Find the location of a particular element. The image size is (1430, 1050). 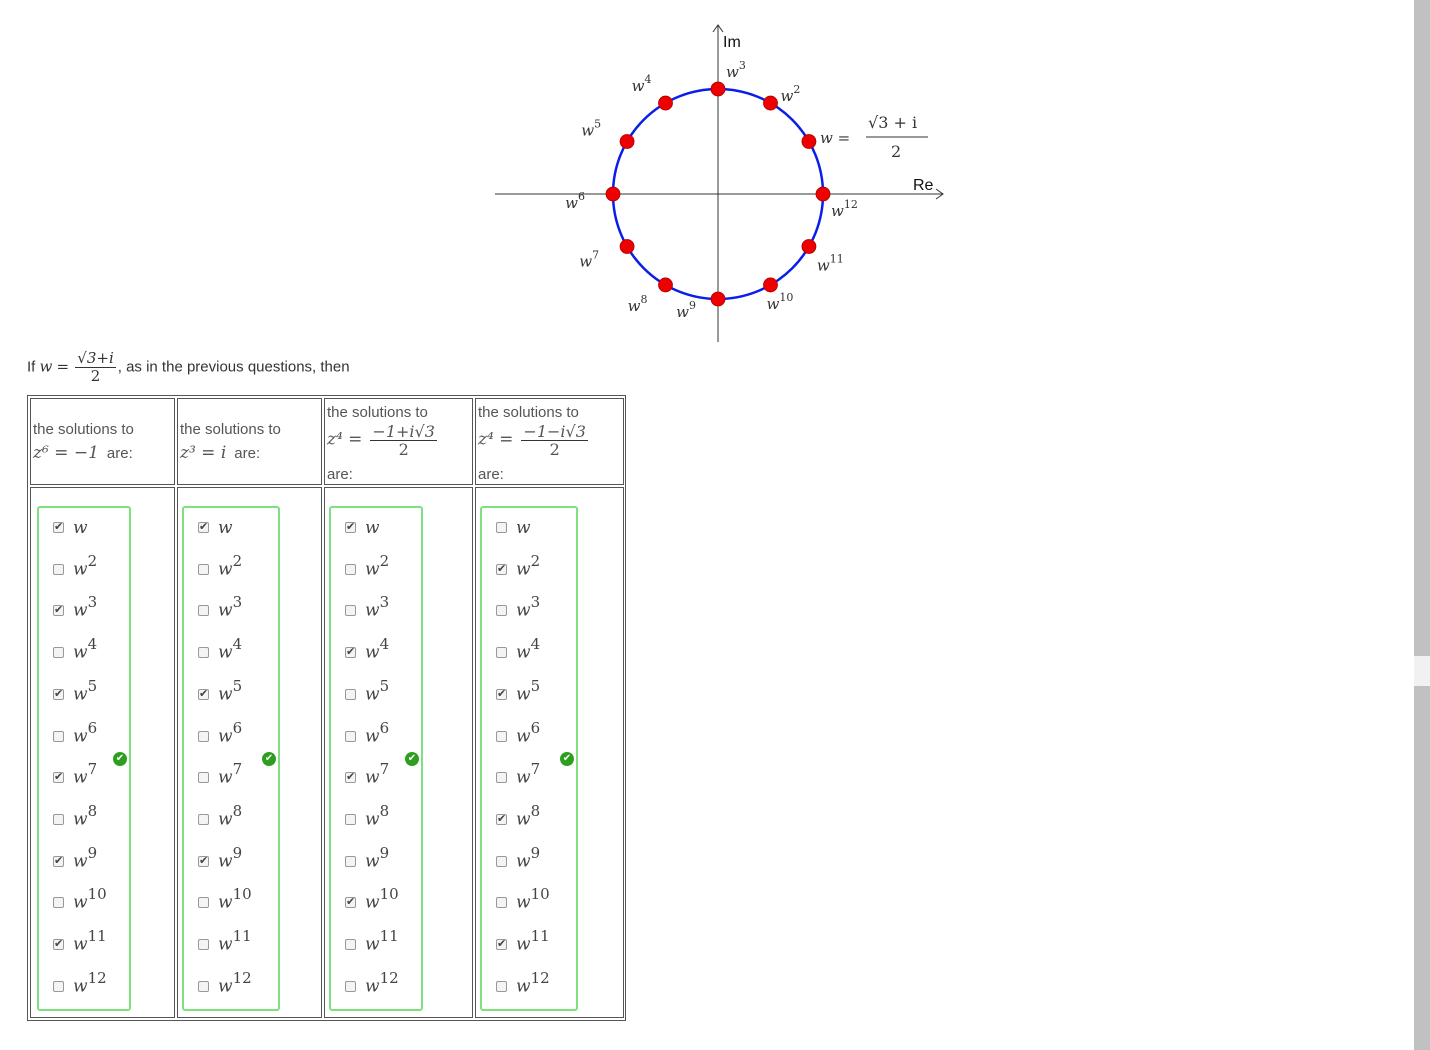

column-header-fraction-num: −1+i√3 is located at coordinates (403, 431).